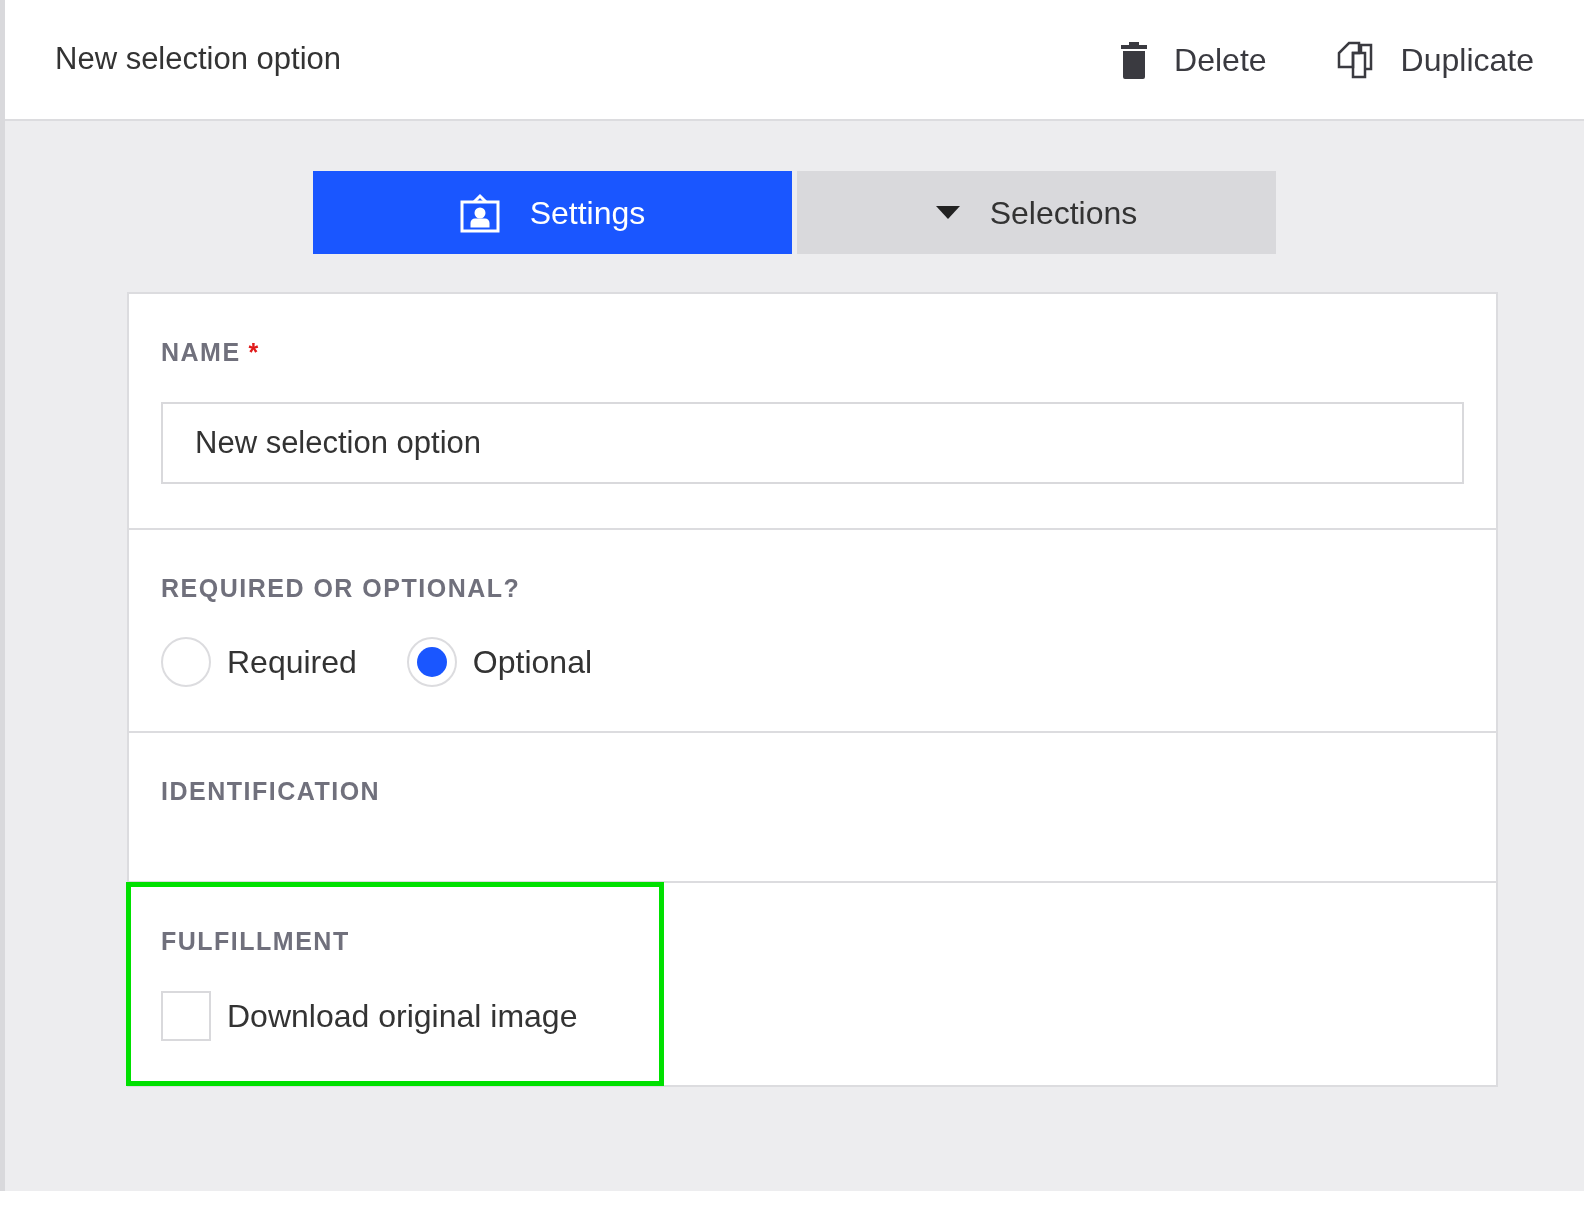 The image size is (1584, 1232). Describe the element at coordinates (255, 941) in the screenshot. I see `section-label: FULFILLMENT` at that location.